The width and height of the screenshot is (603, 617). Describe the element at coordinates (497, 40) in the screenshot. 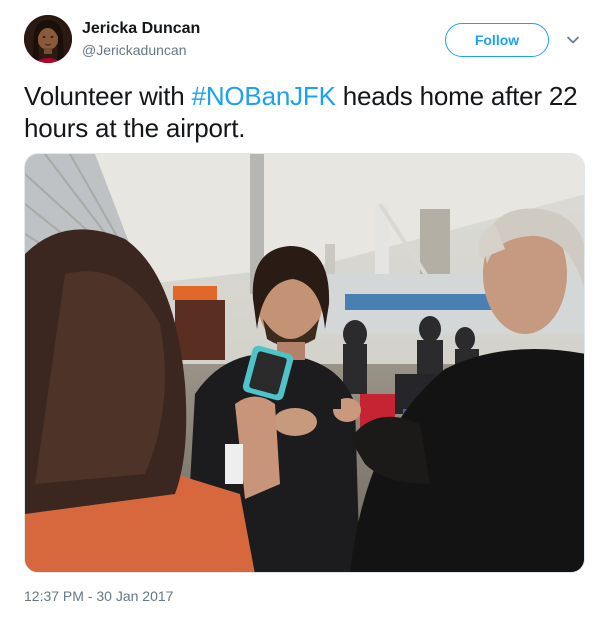

I see `follow-button: Follow` at that location.